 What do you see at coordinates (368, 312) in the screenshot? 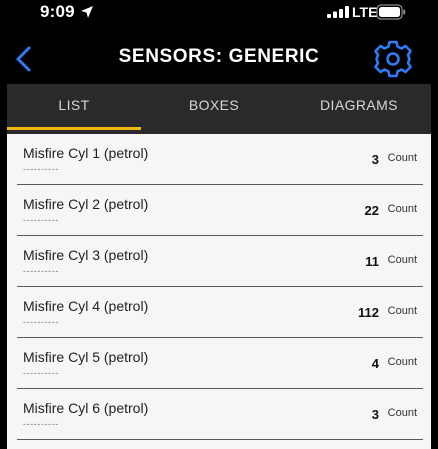
I see `sensor-value: 112` at bounding box center [368, 312].